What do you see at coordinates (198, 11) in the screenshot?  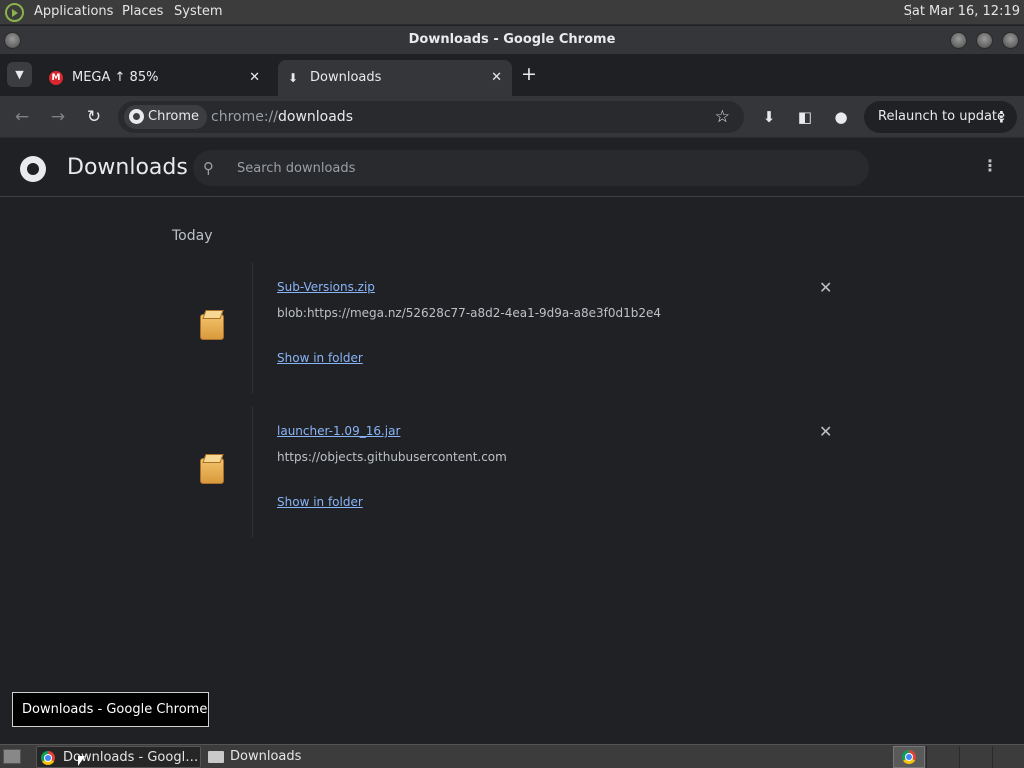 I see `menu-system: System` at bounding box center [198, 11].